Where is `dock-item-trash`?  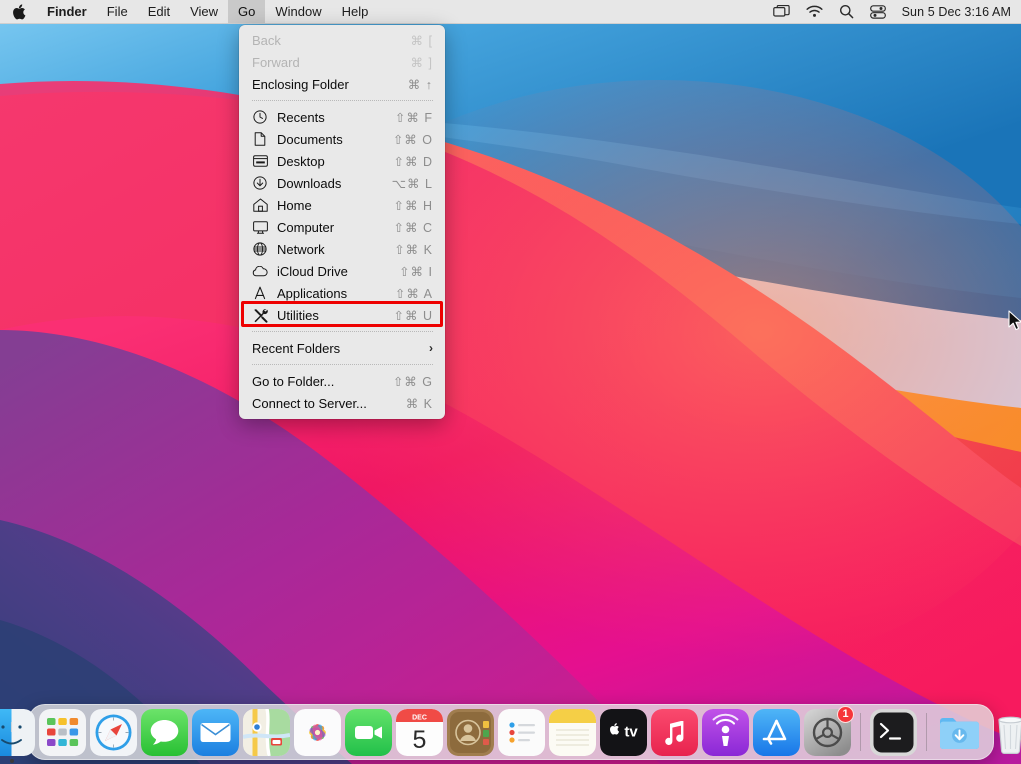 dock-item-trash is located at coordinates (1004, 732).